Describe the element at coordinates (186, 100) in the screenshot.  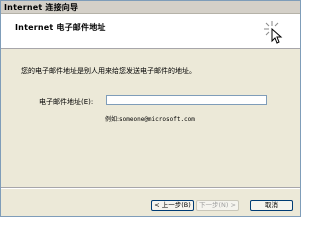
I see `email-field` at that location.